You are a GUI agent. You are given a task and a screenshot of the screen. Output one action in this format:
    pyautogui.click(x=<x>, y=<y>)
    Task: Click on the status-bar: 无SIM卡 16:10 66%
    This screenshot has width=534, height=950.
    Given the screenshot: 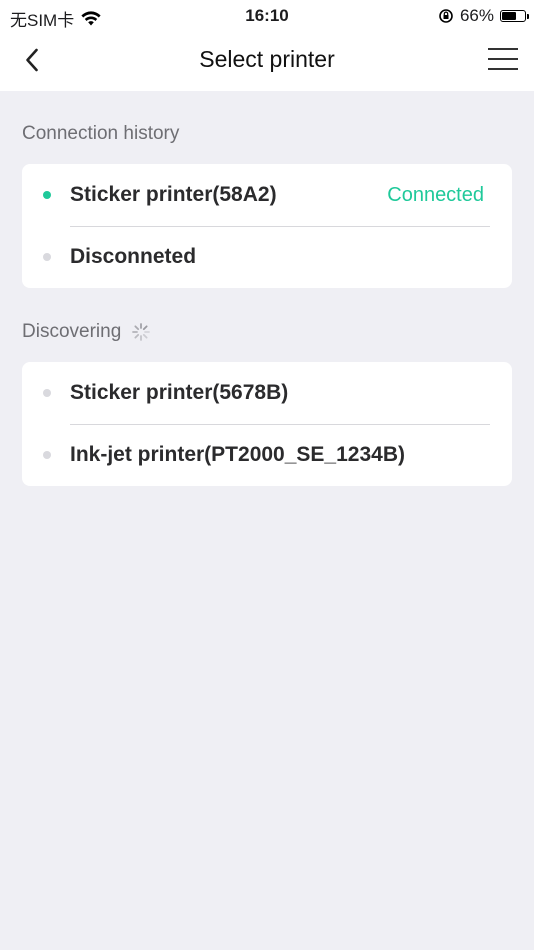 What is the action you would take?
    pyautogui.click(x=267, y=15)
    